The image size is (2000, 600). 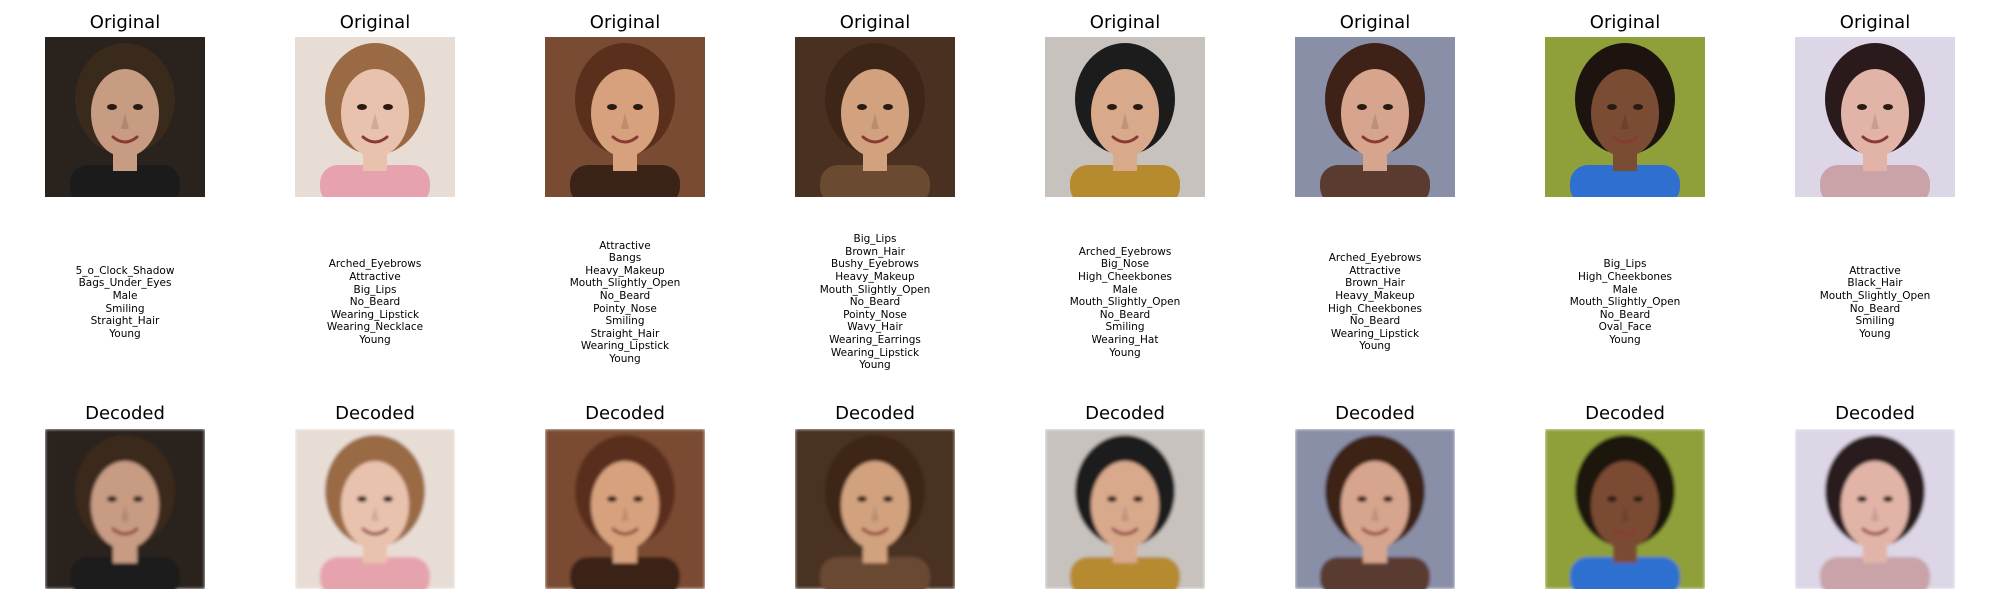 I want to click on attribute-label: Big_Nose, so click(x=1125, y=264).